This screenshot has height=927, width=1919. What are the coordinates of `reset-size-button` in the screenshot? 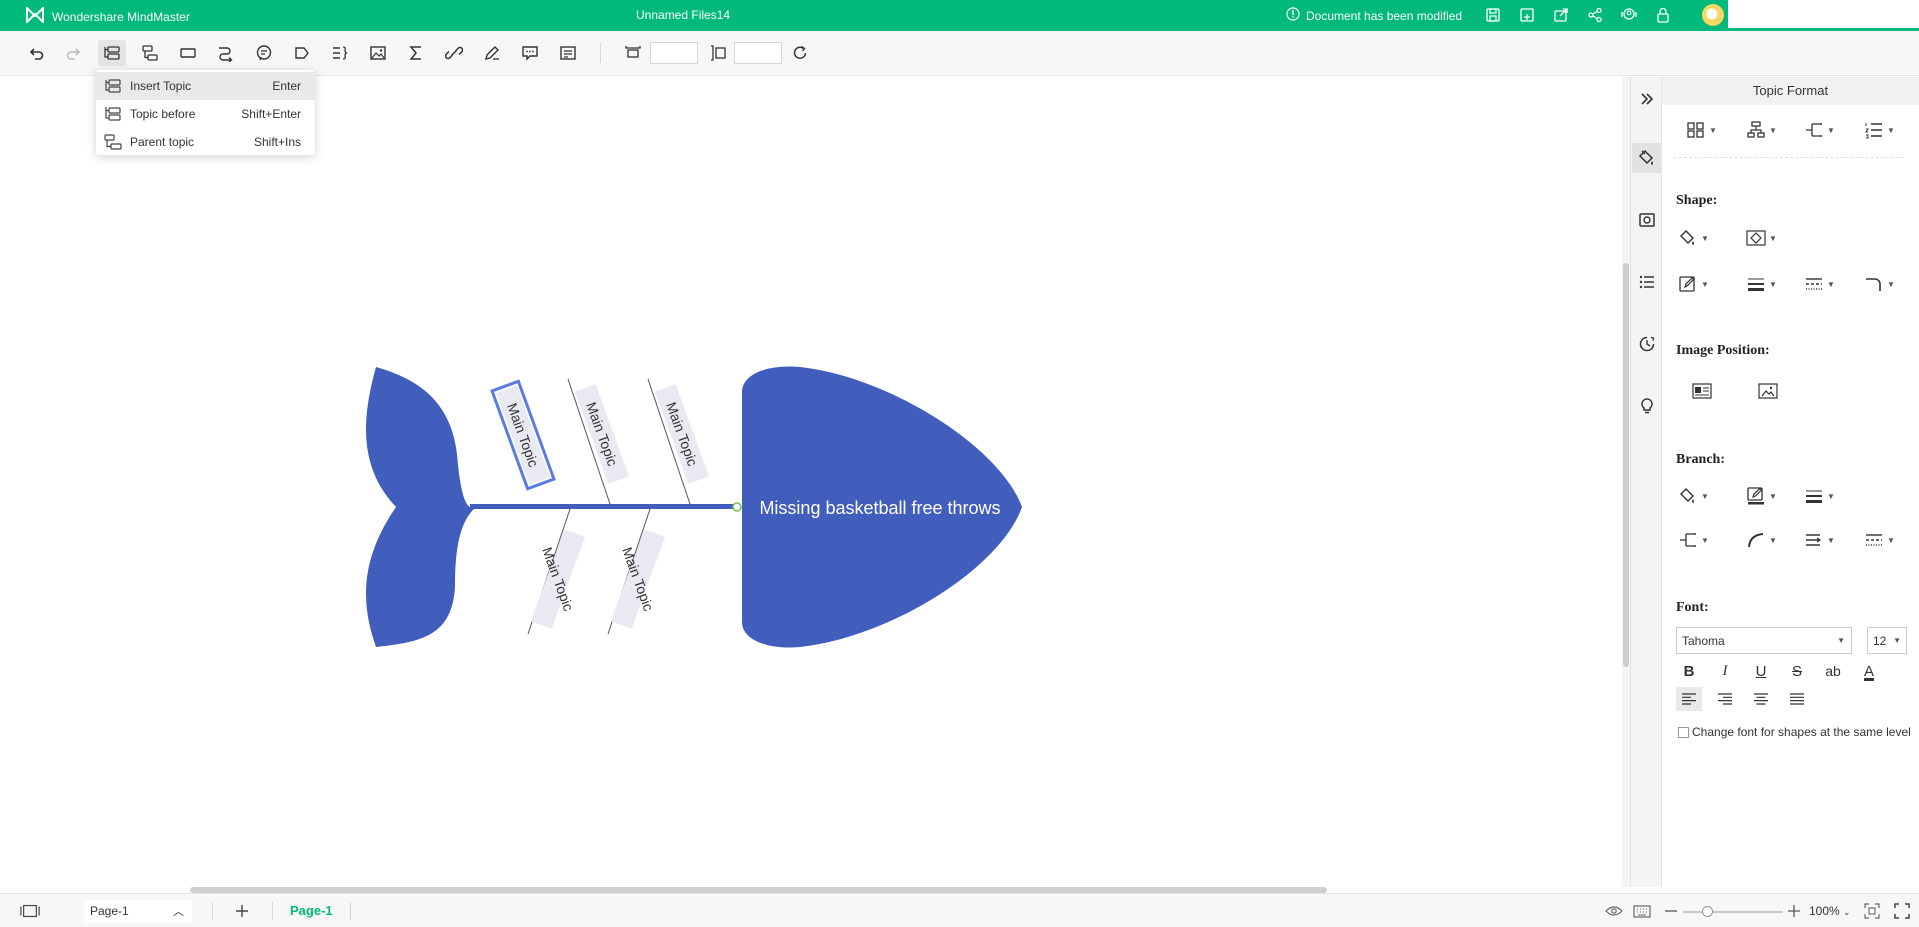 It's located at (800, 53).